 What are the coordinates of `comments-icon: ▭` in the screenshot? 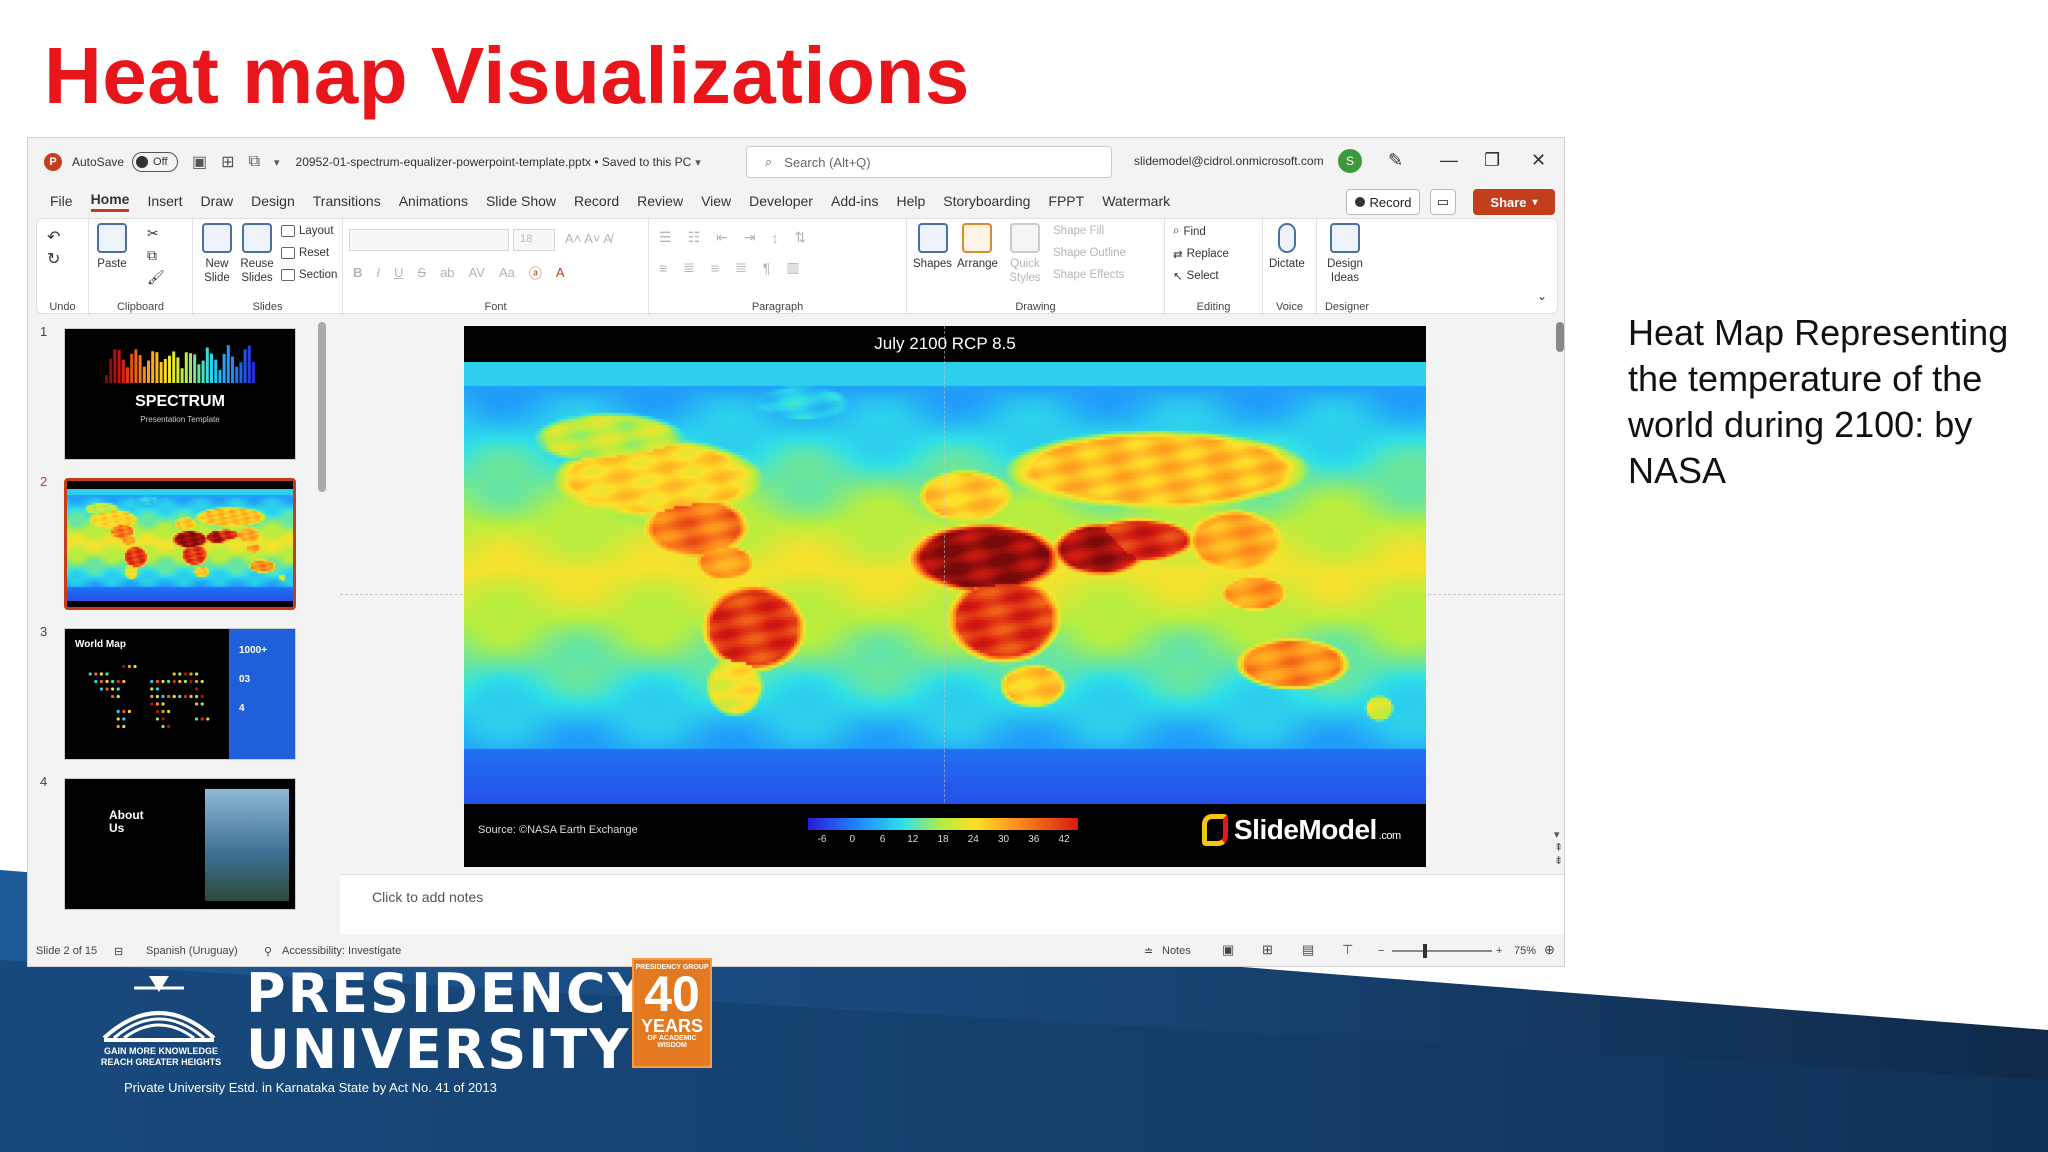 It's located at (1443, 202).